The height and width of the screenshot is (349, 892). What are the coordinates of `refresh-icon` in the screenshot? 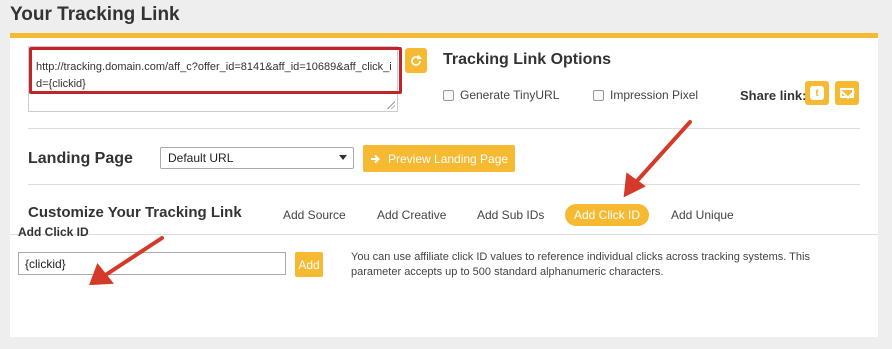 It's located at (417, 60).